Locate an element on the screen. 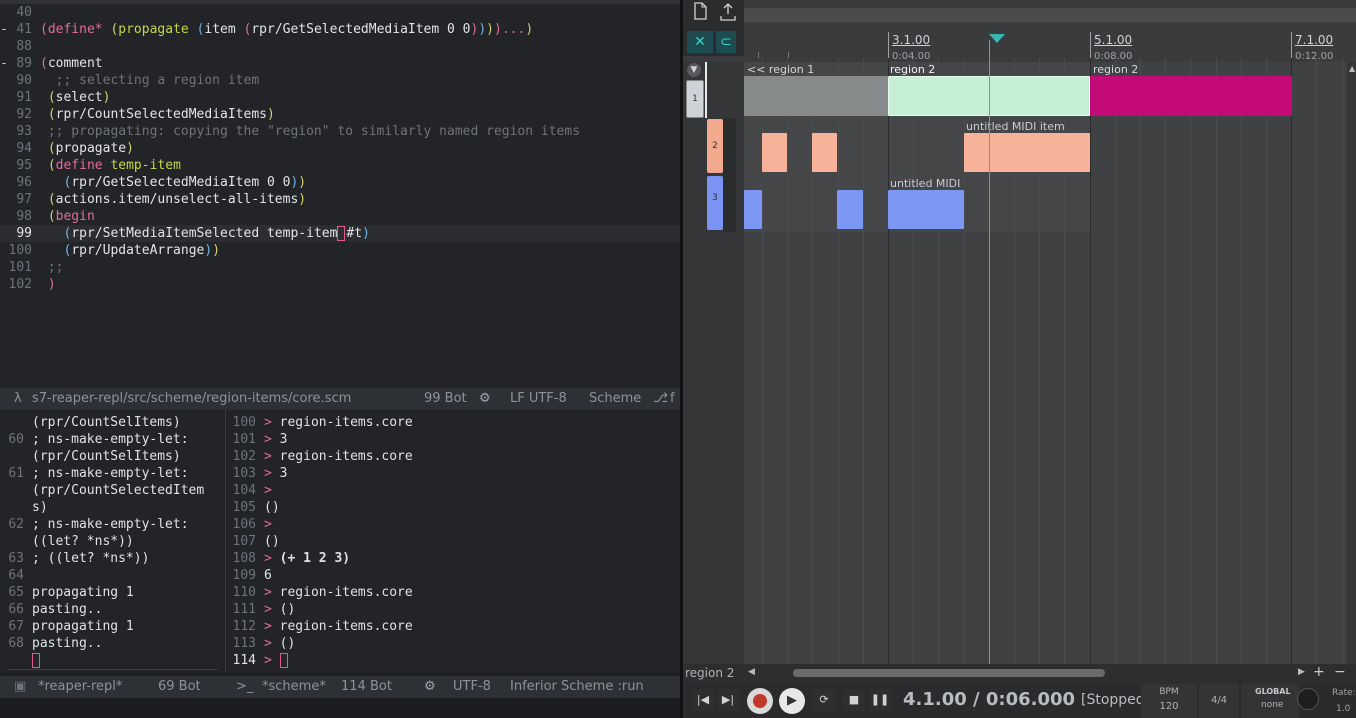  major-mode: Inferior Scheme :run is located at coordinates (577, 686).